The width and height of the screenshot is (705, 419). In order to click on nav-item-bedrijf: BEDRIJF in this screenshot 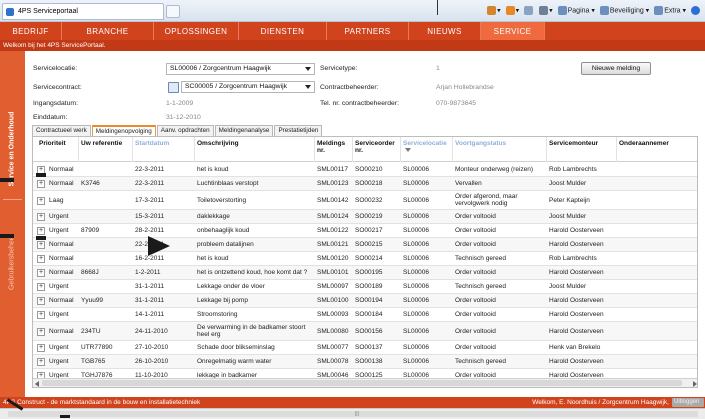, I will do `click(31, 31)`.